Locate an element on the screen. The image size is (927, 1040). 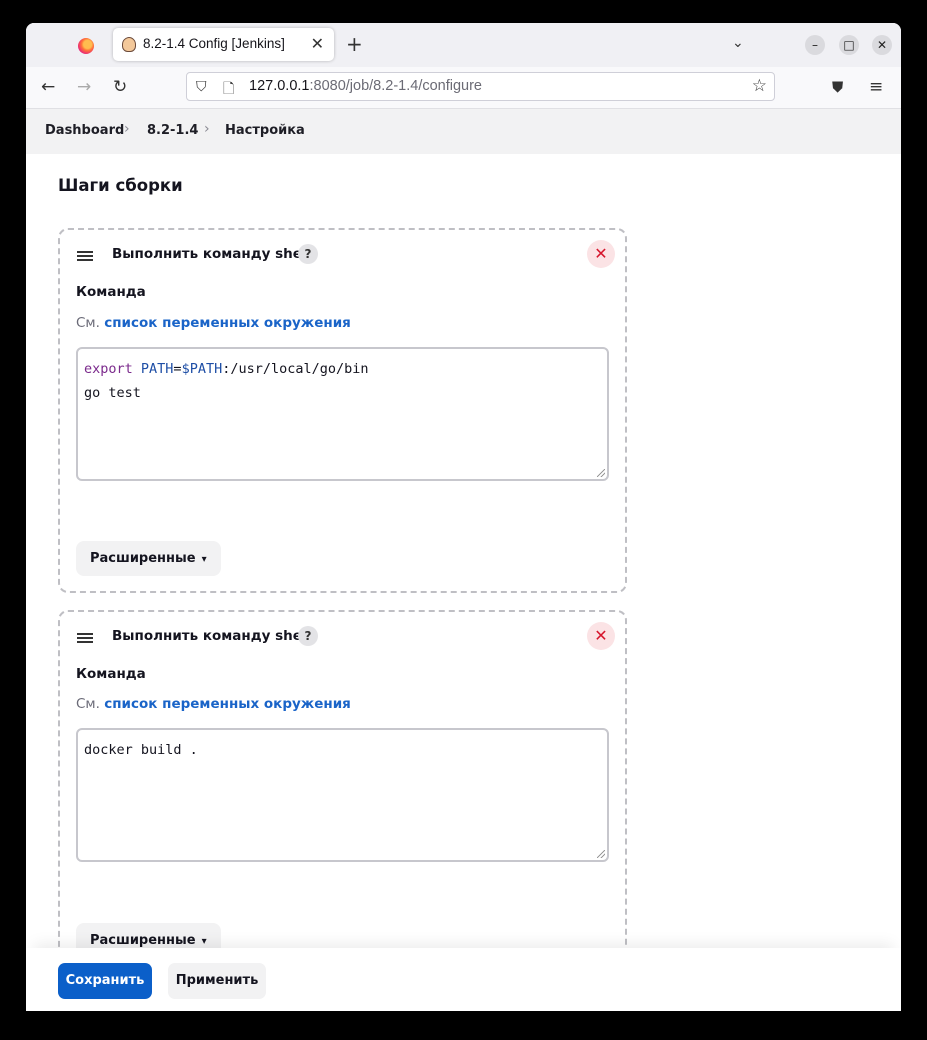
code-line: export PATH=$PATH:/usr/local/go/bin is located at coordinates (226, 369).